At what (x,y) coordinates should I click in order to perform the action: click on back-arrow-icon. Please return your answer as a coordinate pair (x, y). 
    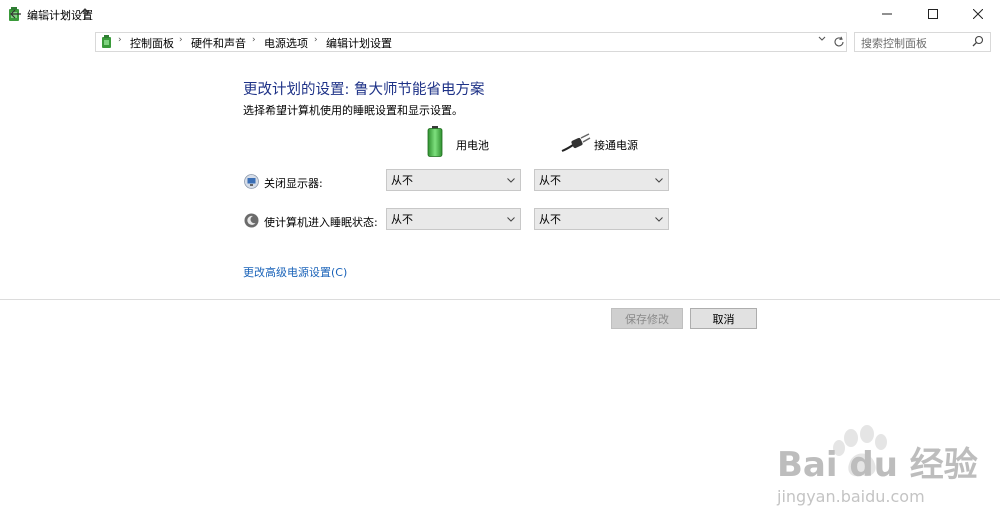
    Looking at the image, I should click on (15, 14).